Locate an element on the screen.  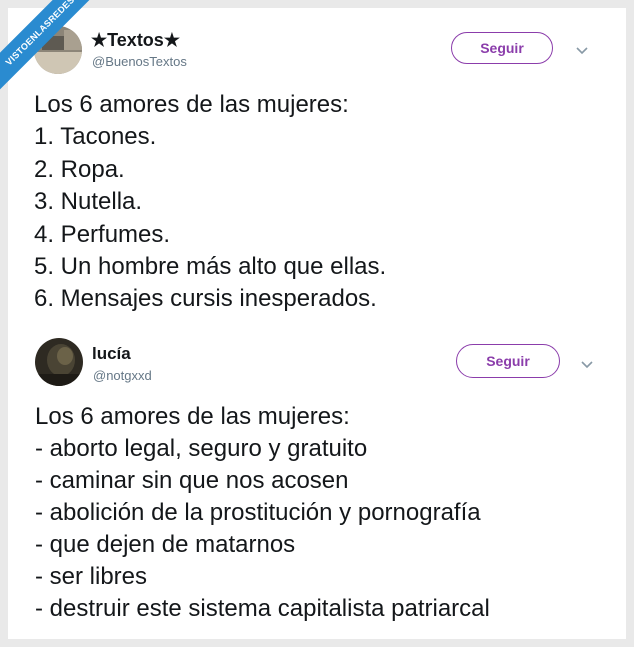
tweet-text-line: 4. Perfumes. is located at coordinates (102, 234).